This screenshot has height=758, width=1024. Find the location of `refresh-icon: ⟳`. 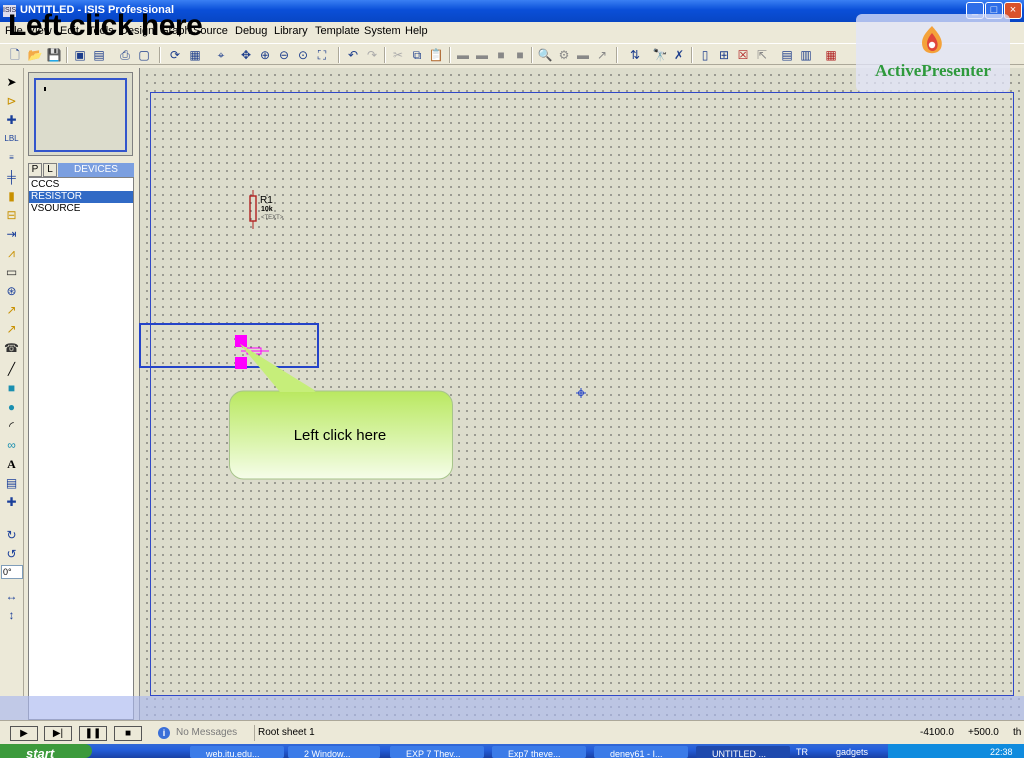

refresh-icon: ⟳ is located at coordinates (175, 55).